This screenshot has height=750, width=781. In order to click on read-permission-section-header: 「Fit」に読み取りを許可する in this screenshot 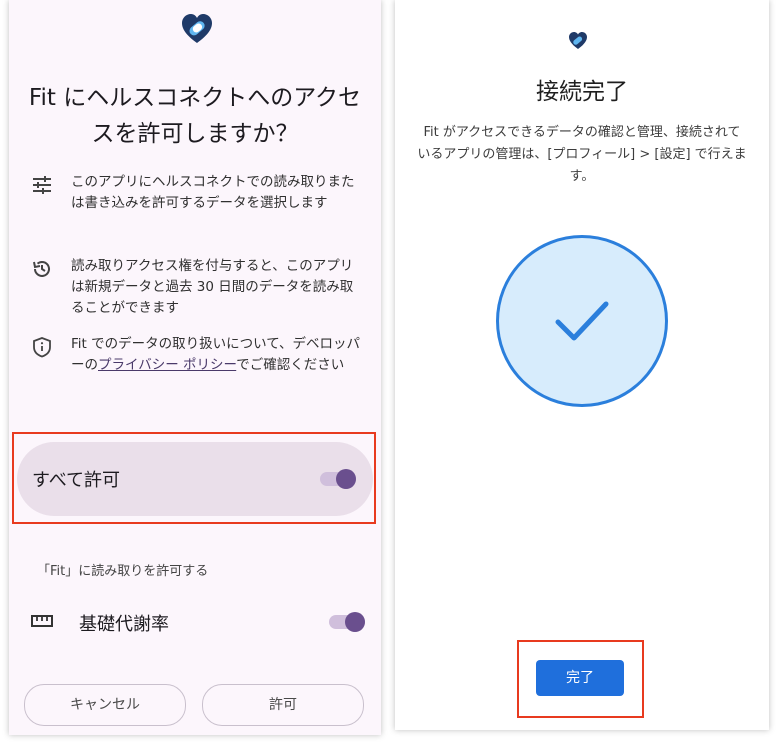, I will do `click(123, 571)`.